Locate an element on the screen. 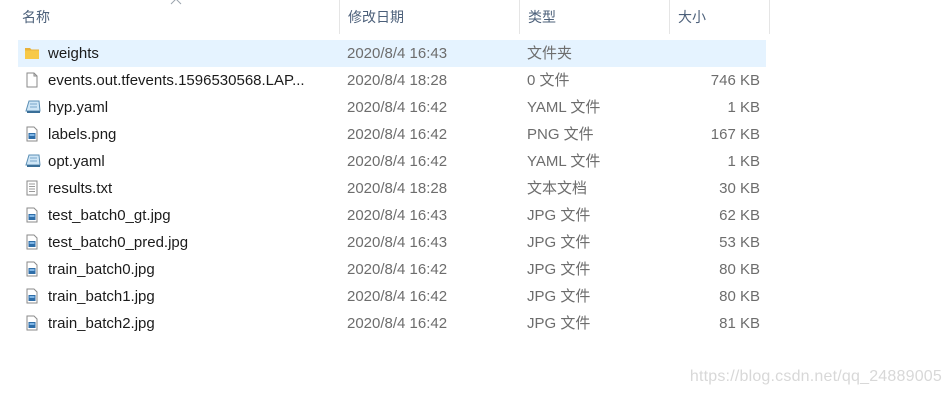 The width and height of the screenshot is (950, 394). column-header-type: 类型 is located at coordinates (595, 17).